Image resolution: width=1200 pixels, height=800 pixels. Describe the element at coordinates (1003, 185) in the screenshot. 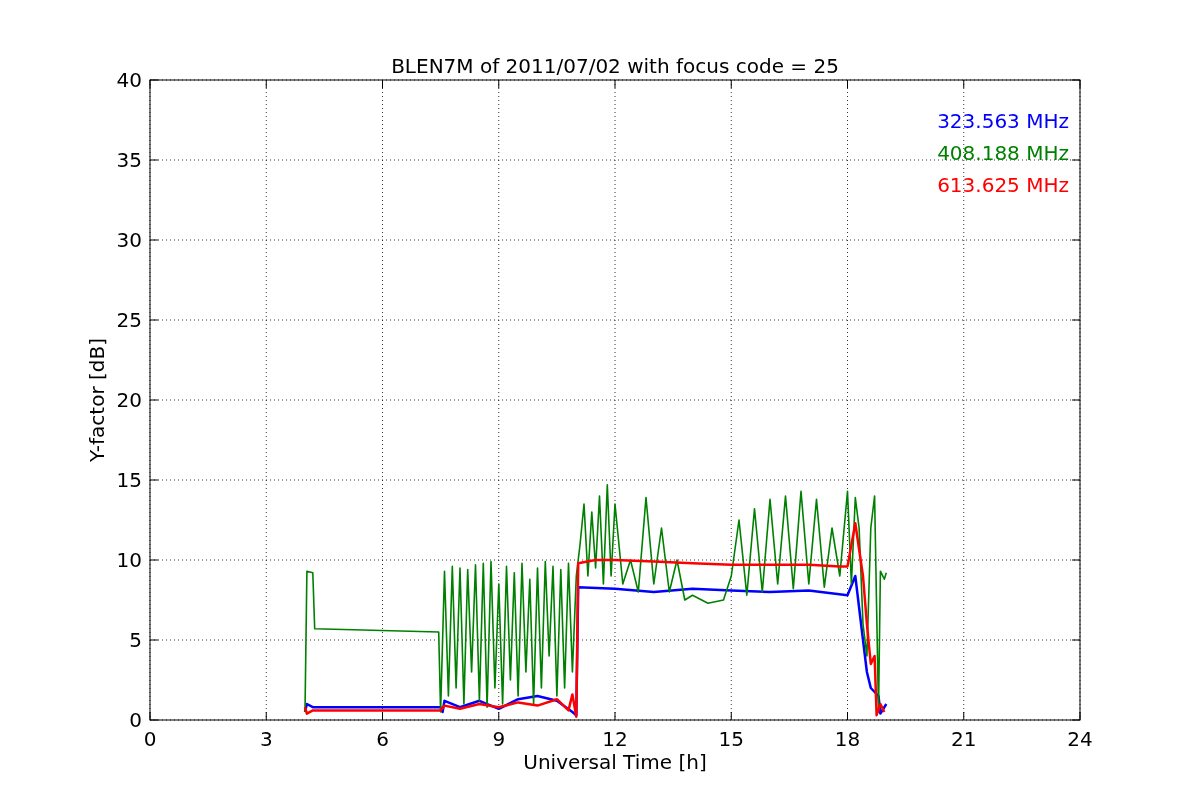

I see `legend-label: 613.625 MHz` at that location.